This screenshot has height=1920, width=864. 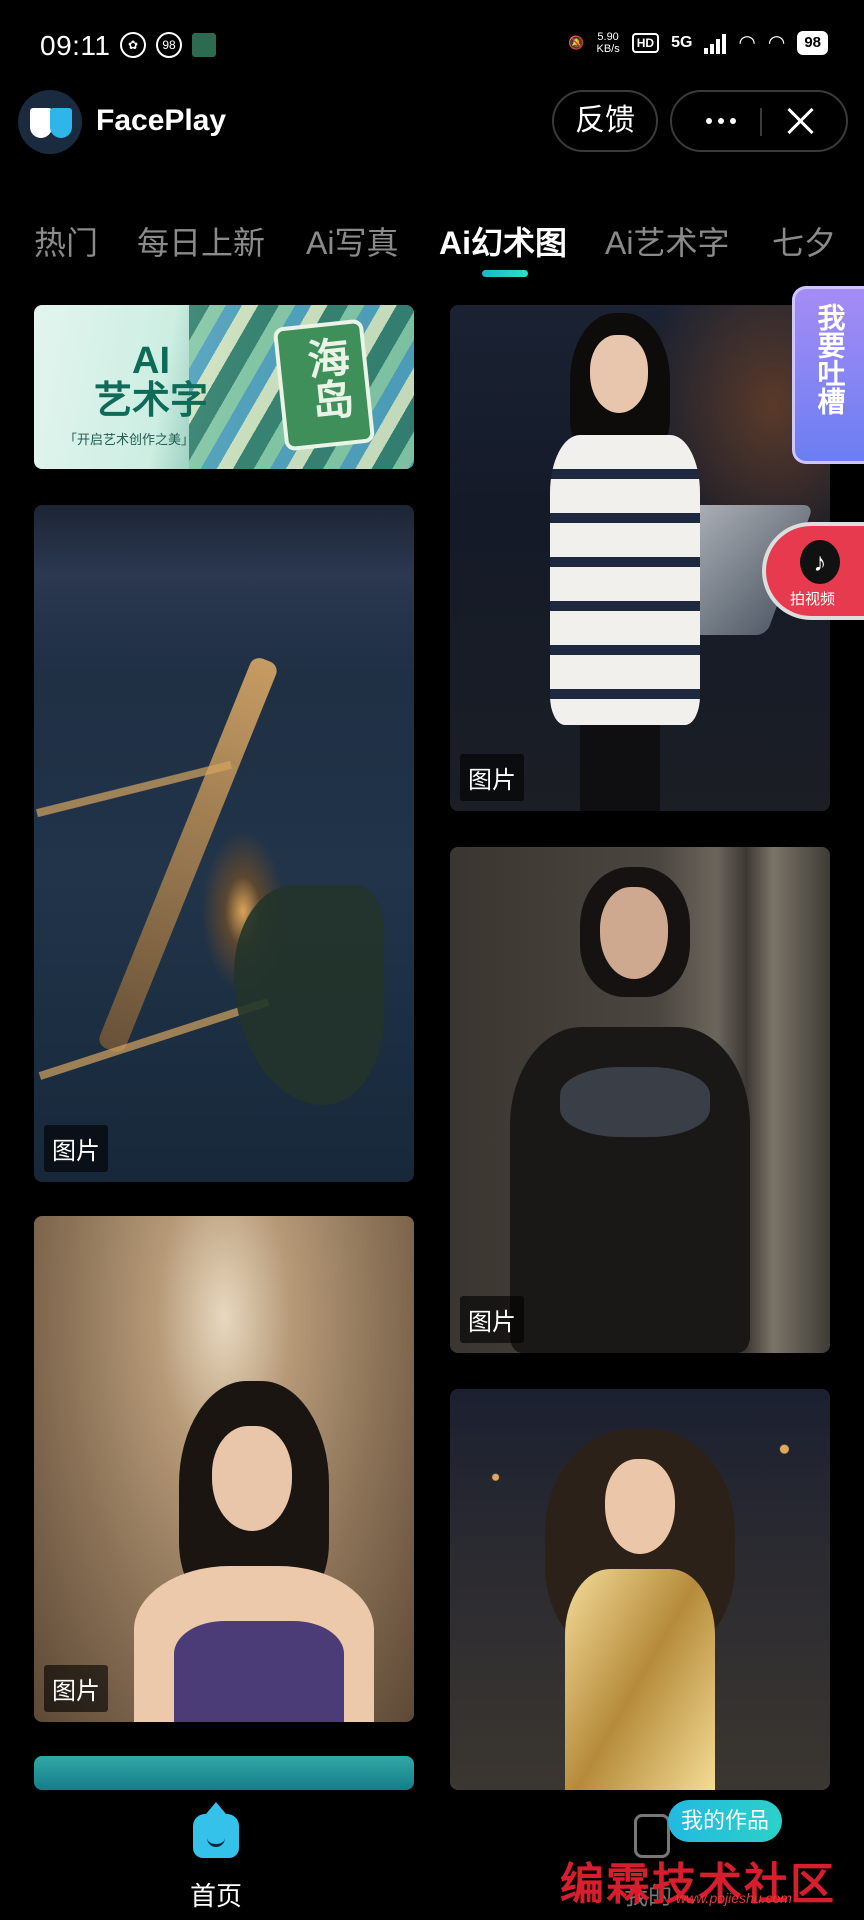 I want to click on girl-gold-dress-card, so click(x=640, y=1589).